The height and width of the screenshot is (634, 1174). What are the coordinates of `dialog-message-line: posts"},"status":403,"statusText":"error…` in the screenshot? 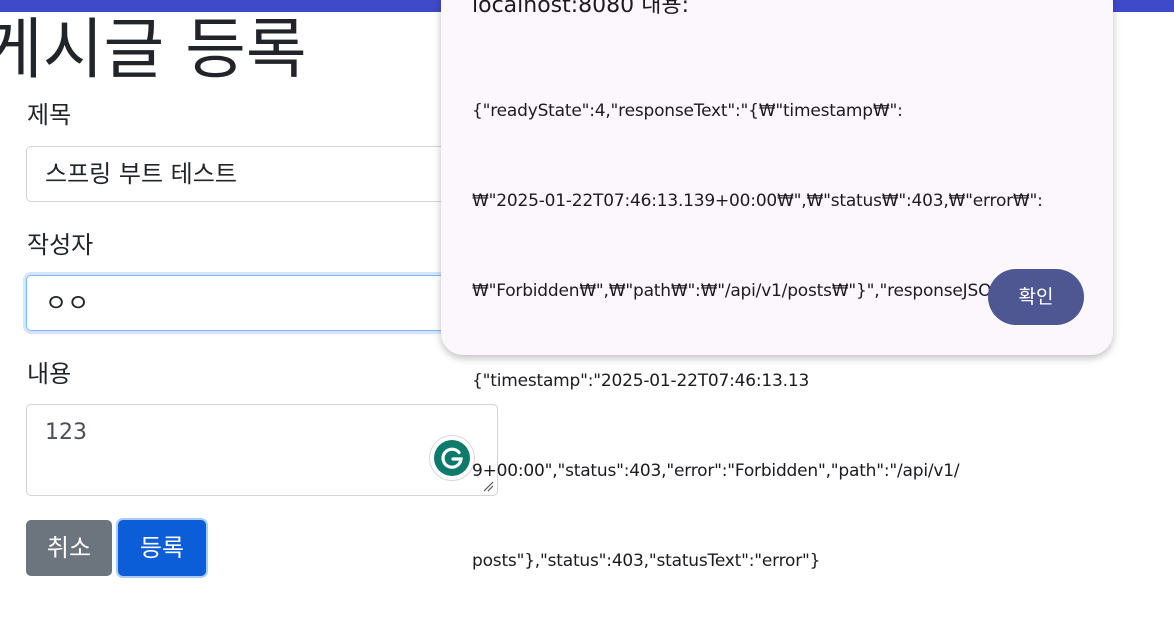 It's located at (646, 561).